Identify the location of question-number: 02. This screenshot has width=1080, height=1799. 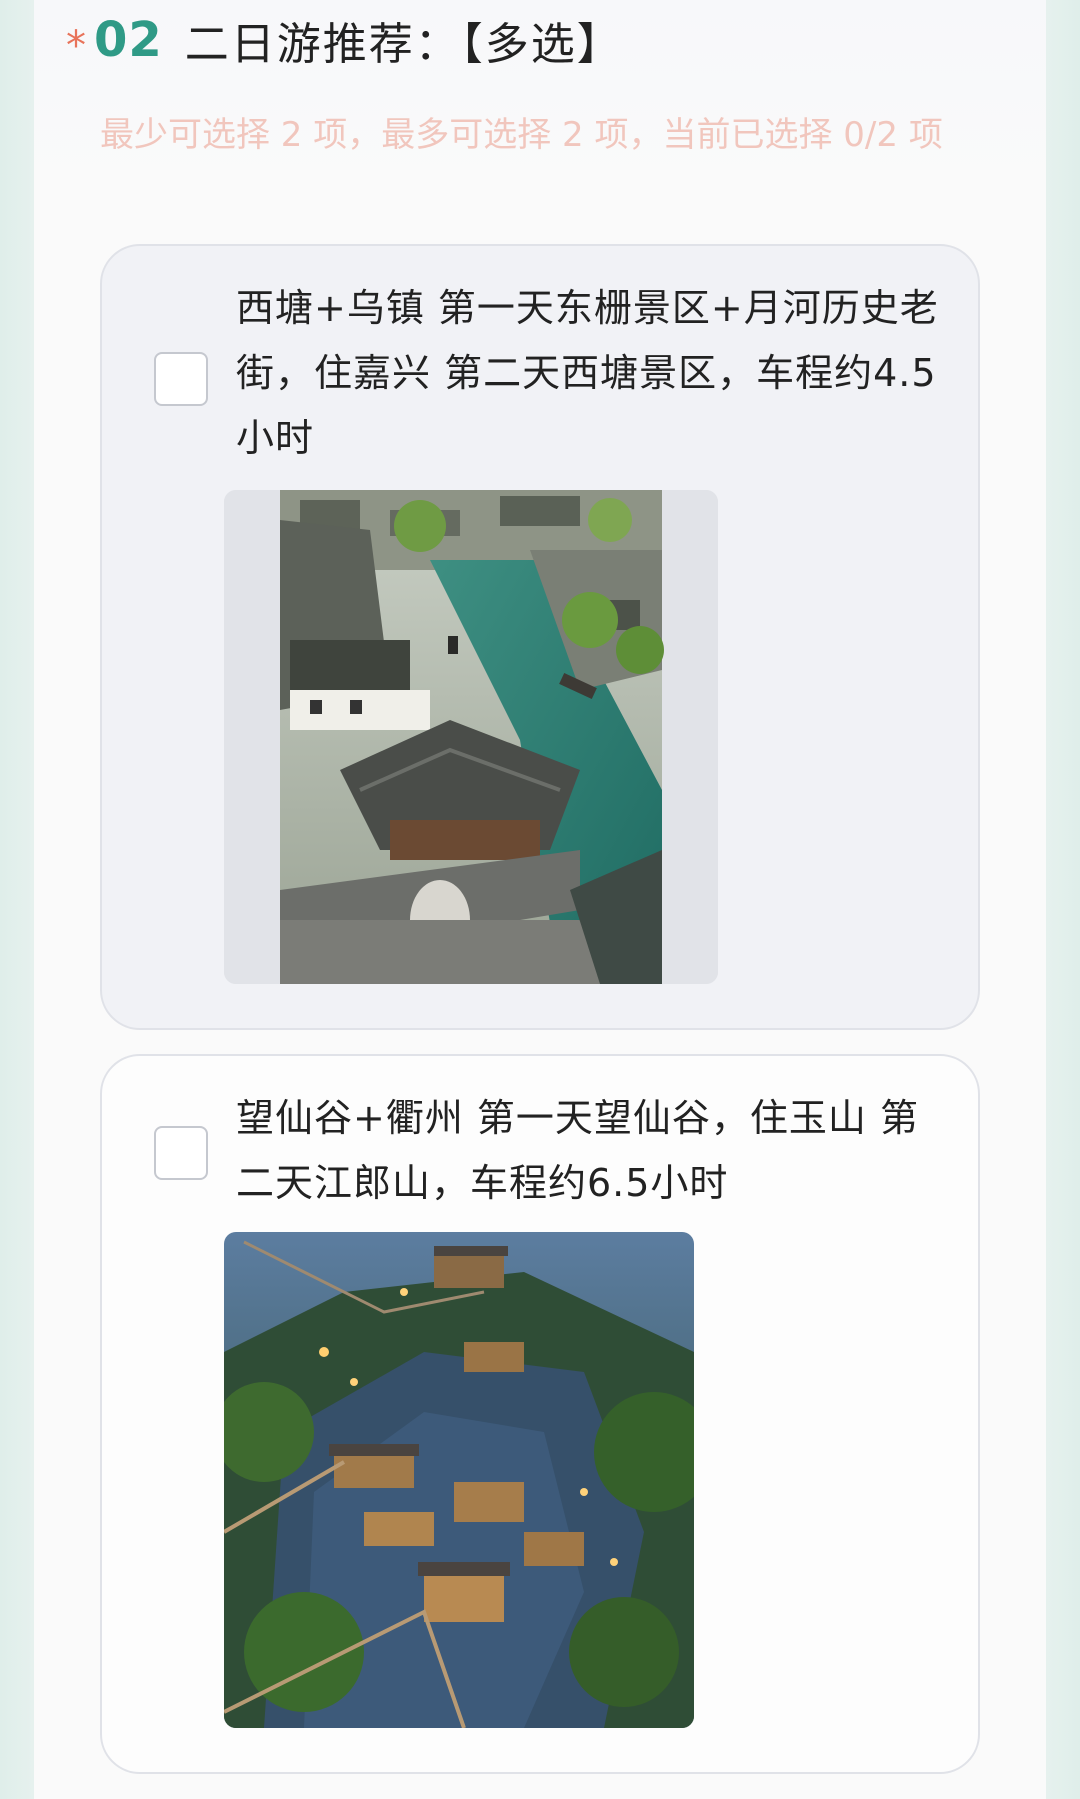
(128, 40).